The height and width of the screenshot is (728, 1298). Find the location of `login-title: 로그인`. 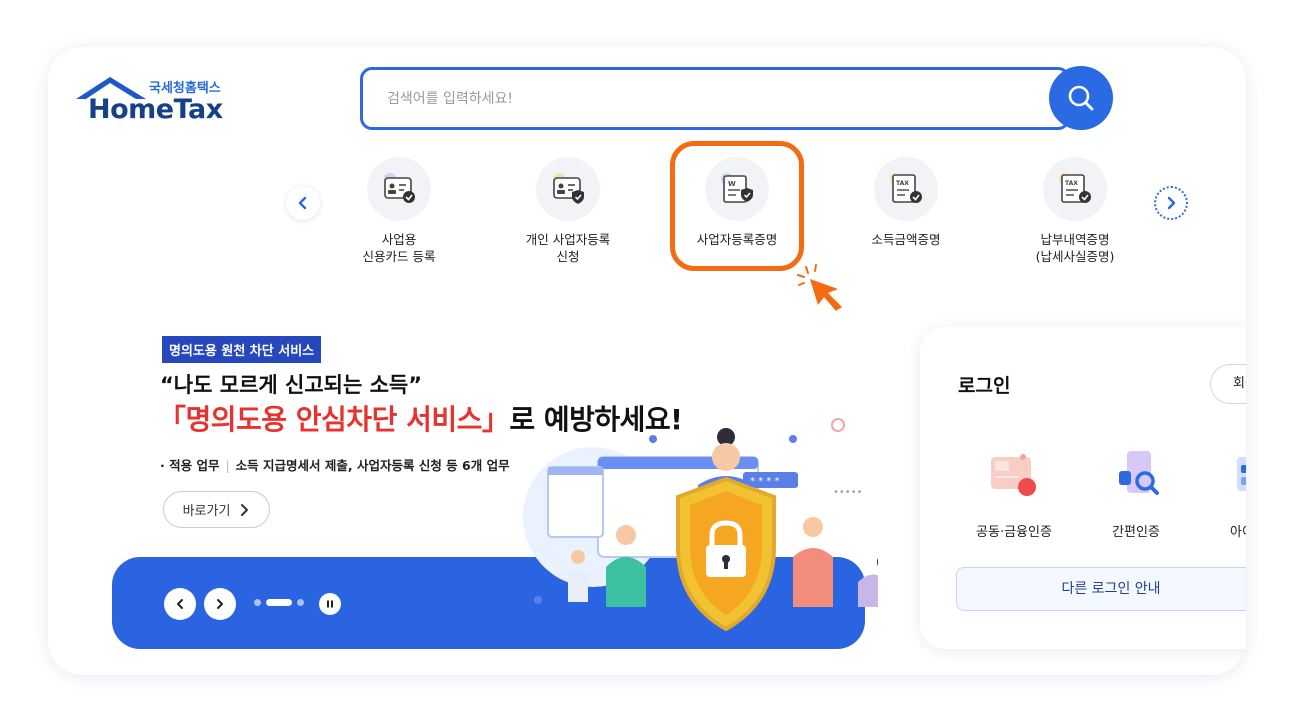

login-title: 로그인 is located at coordinates (984, 386).